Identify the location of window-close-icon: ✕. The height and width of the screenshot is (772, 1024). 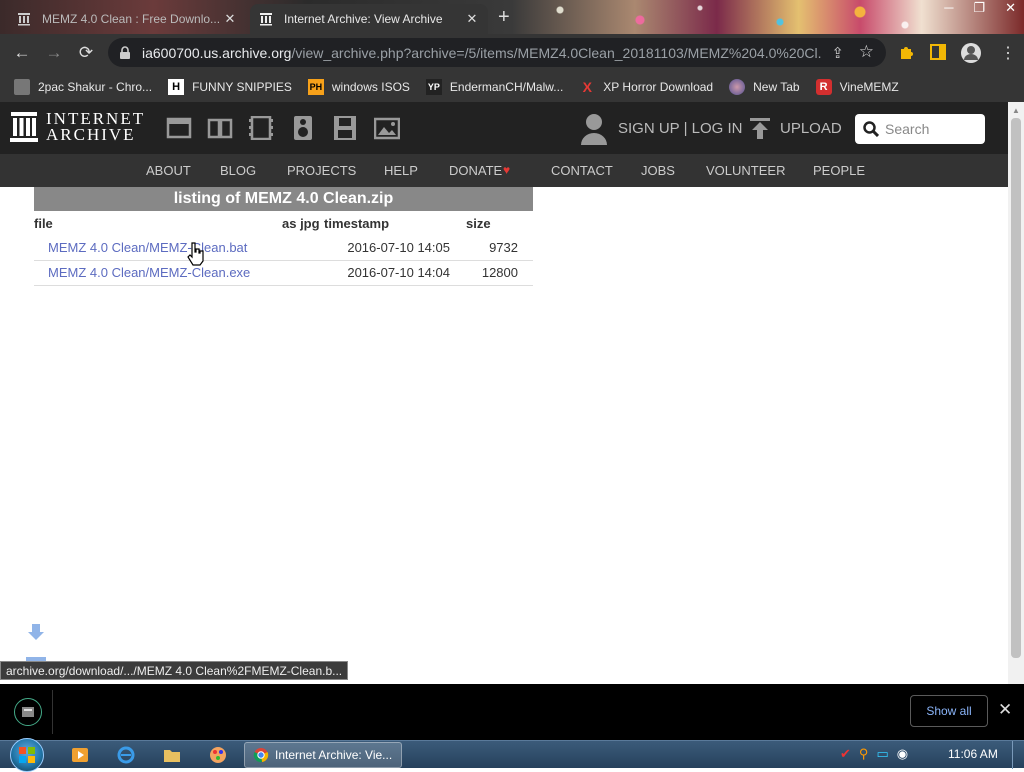
(1010, 8).